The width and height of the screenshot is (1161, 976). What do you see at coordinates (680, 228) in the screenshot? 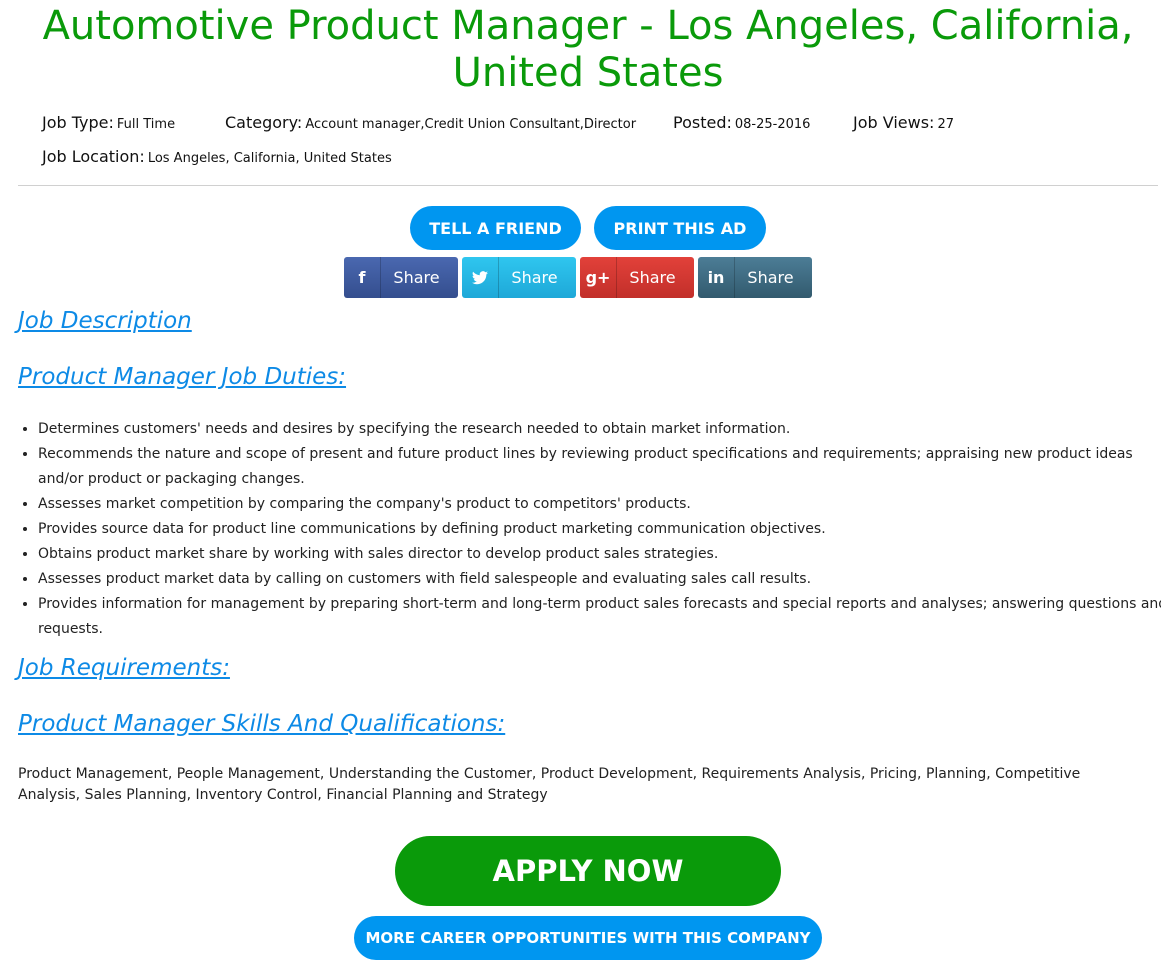
I see `print-this-ad-button: PRINT THIS AD` at bounding box center [680, 228].